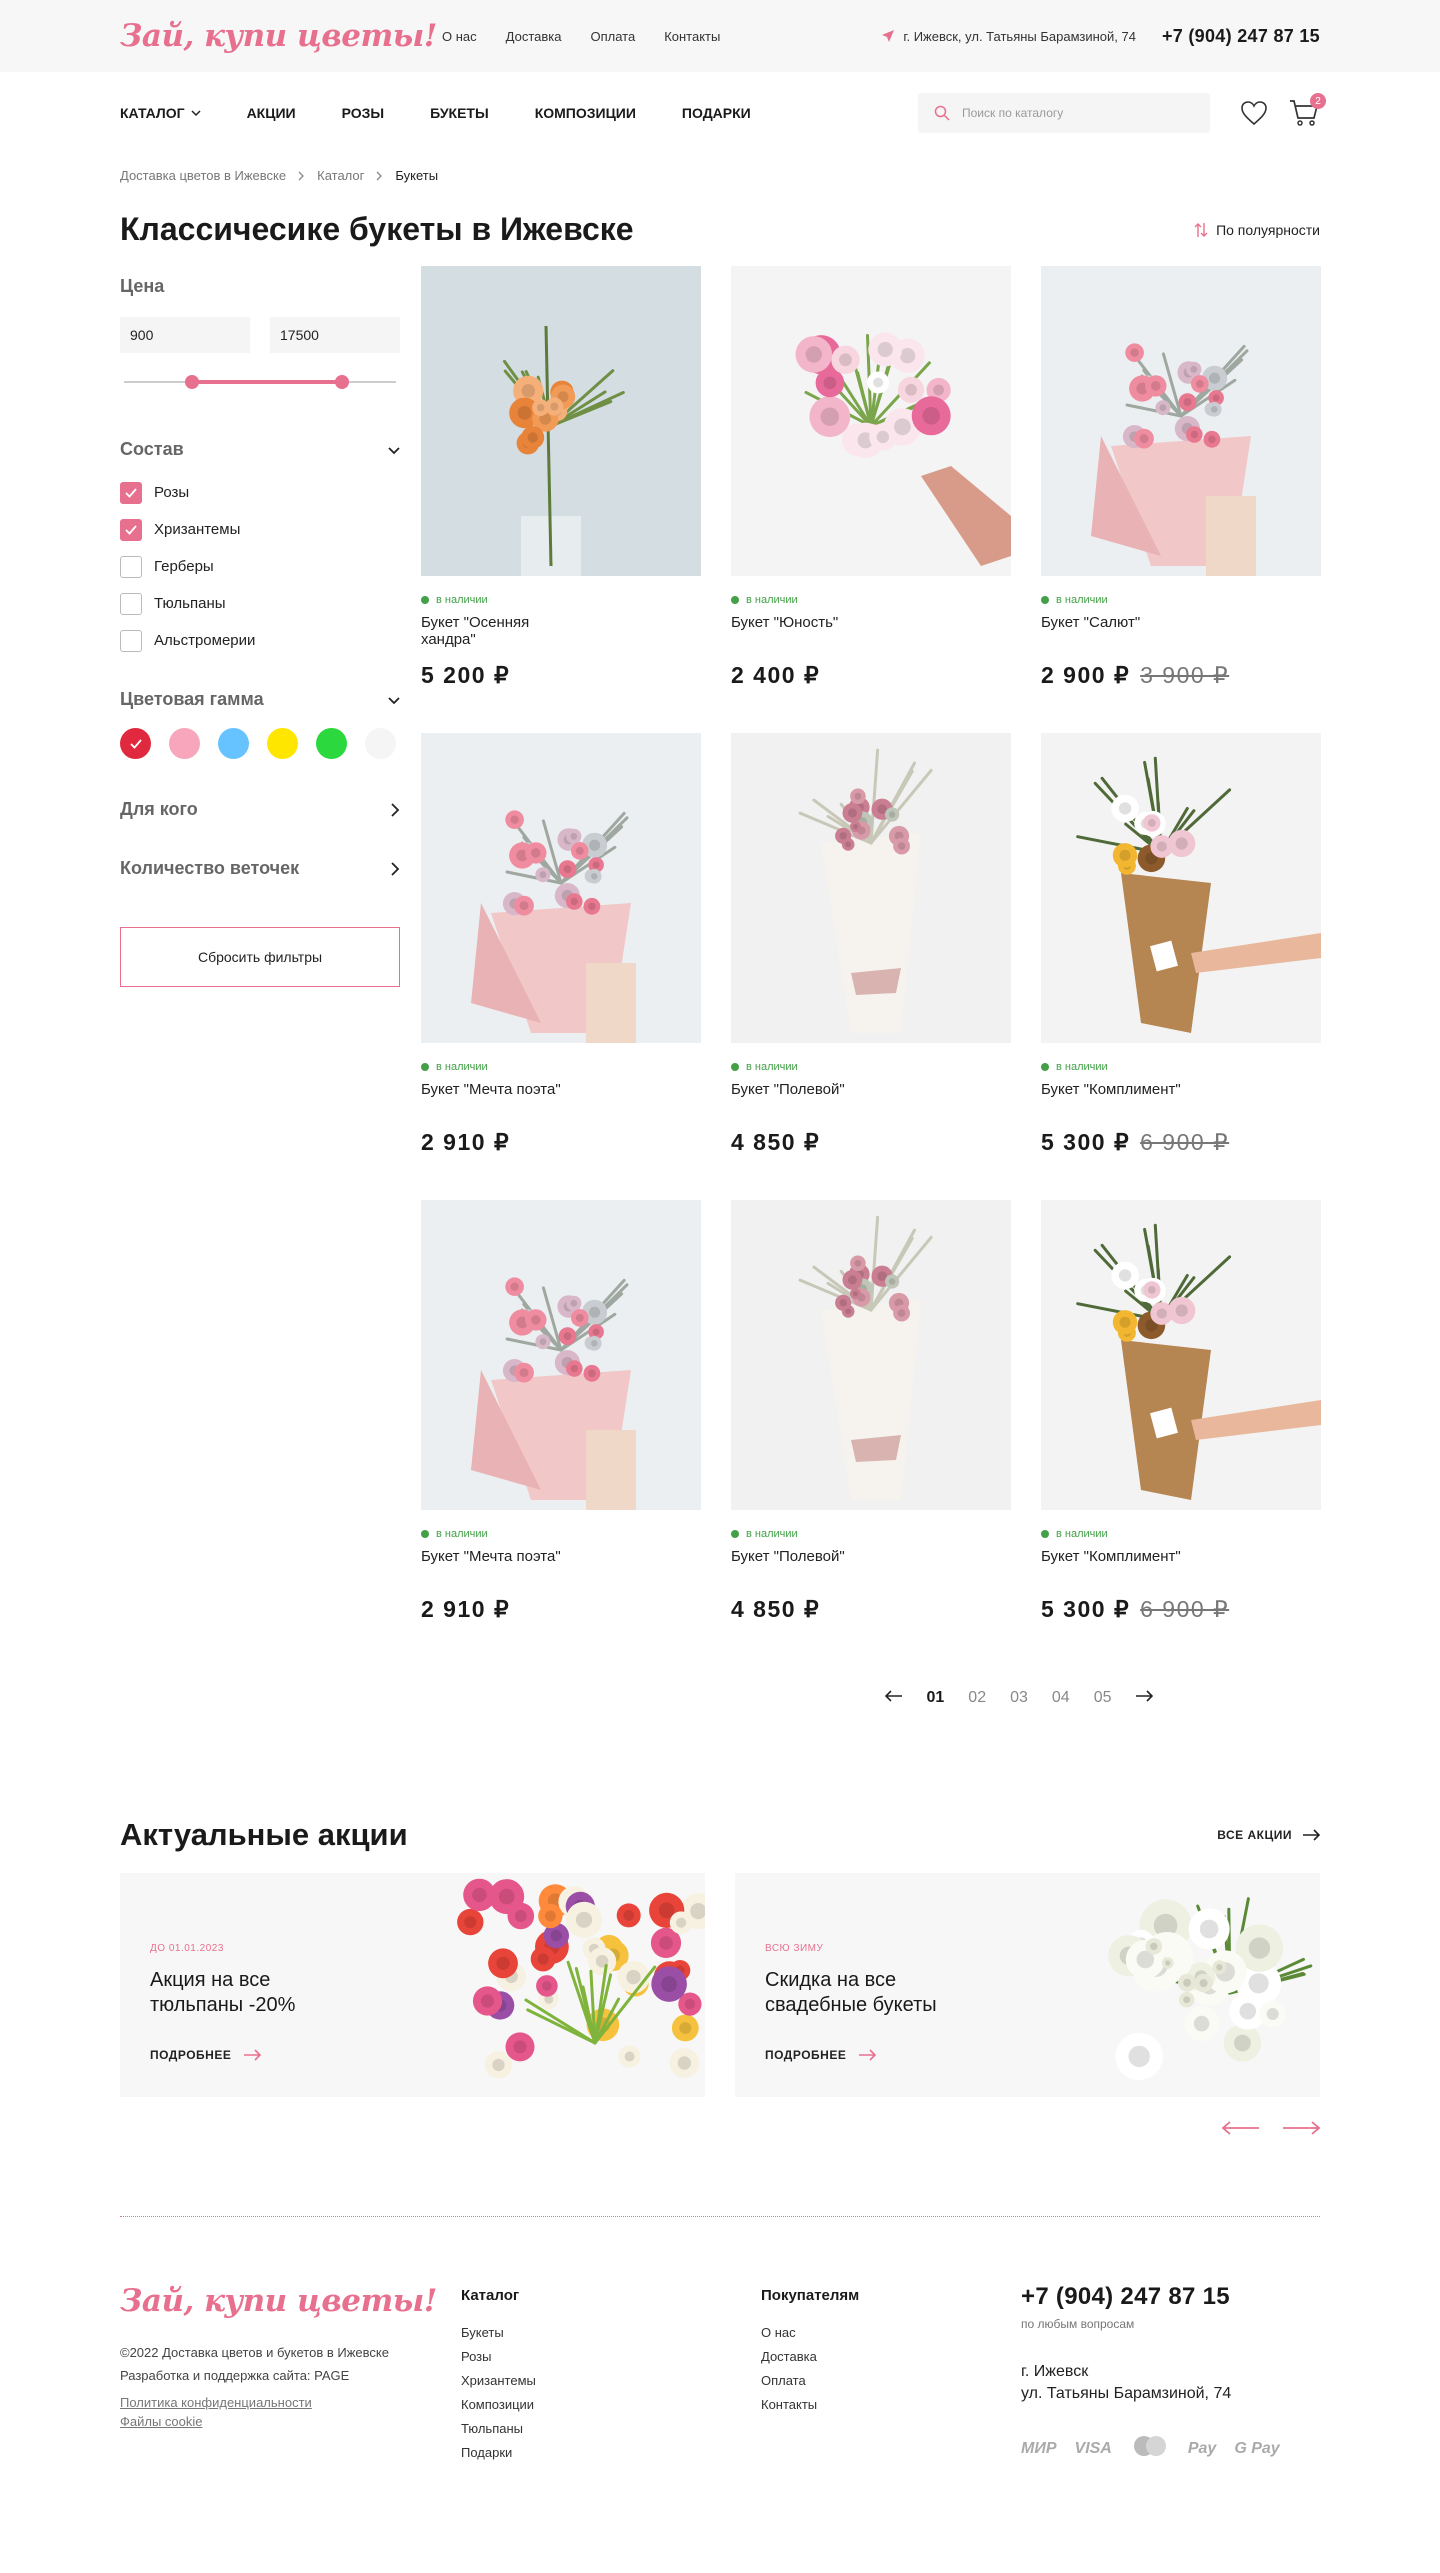 The image size is (1440, 2573). Describe the element at coordinates (585, 113) in the screenshot. I see `nav-compositions: КОМПОЗИЦИИ` at that location.